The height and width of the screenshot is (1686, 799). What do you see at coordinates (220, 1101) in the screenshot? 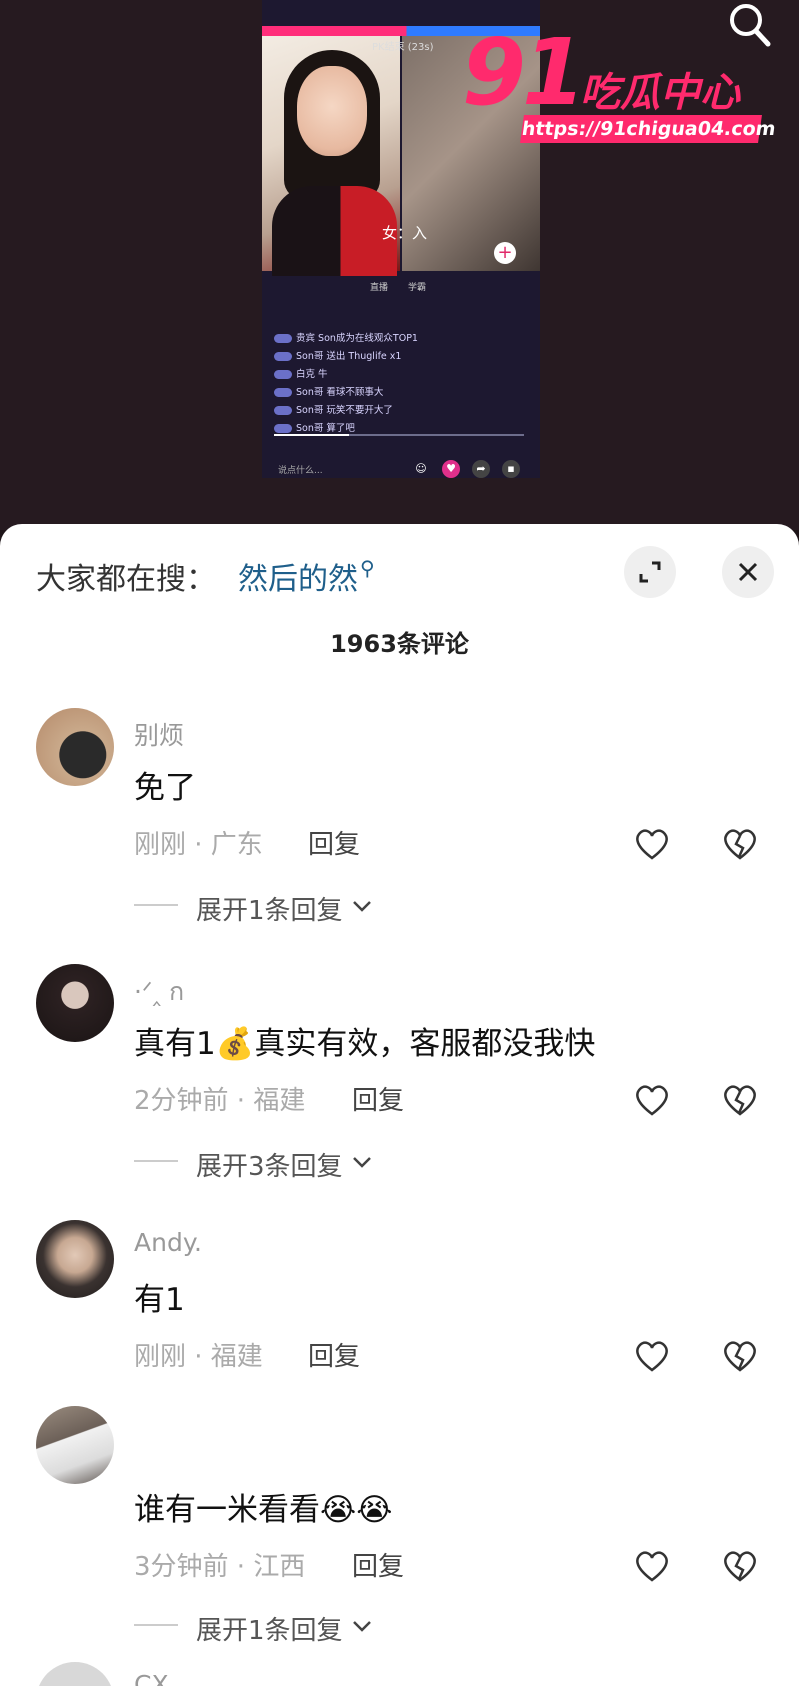
I see `comment-meta: 2分钟前 · 福建` at bounding box center [220, 1101].